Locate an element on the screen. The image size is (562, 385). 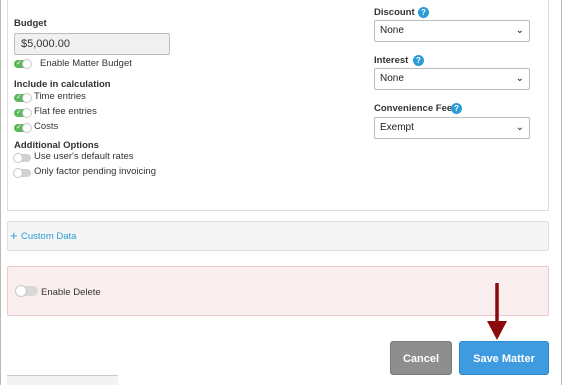
time-entries-label: Time entries is located at coordinates (60, 96).